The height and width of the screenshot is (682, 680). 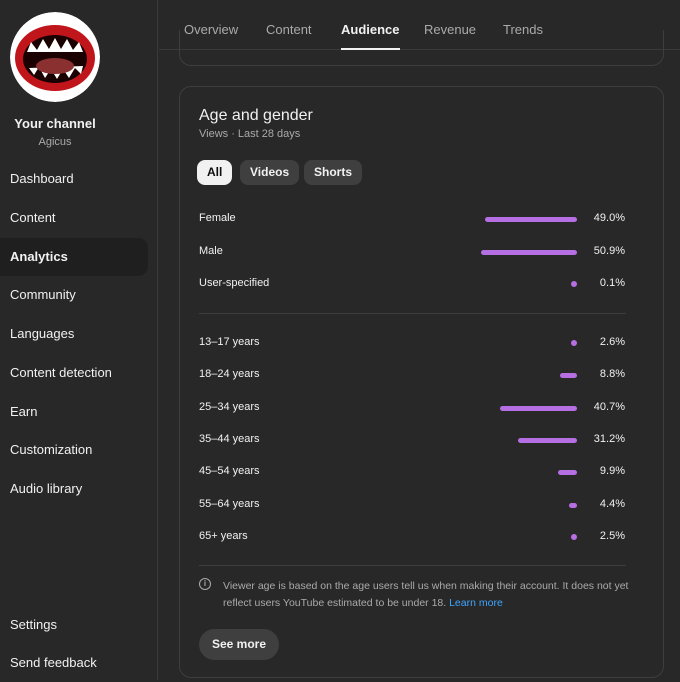 I want to click on row-label: User-specified, so click(x=234, y=283).